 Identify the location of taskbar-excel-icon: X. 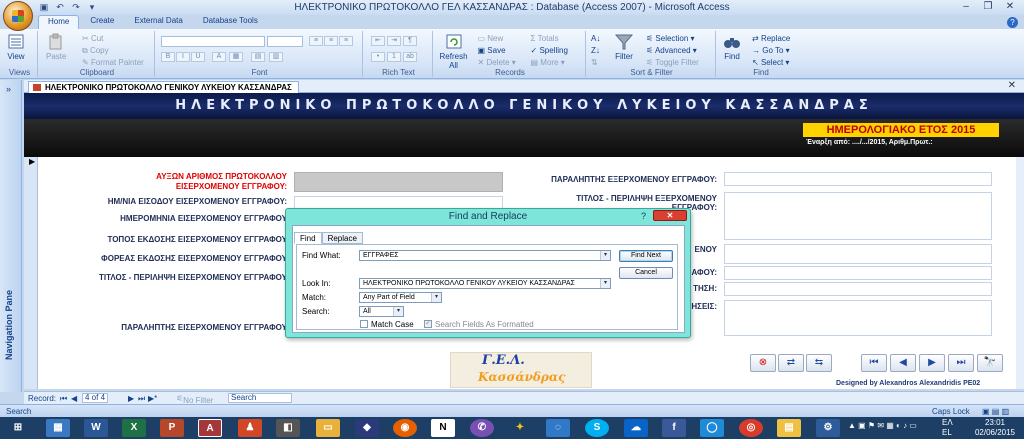
(134, 428).